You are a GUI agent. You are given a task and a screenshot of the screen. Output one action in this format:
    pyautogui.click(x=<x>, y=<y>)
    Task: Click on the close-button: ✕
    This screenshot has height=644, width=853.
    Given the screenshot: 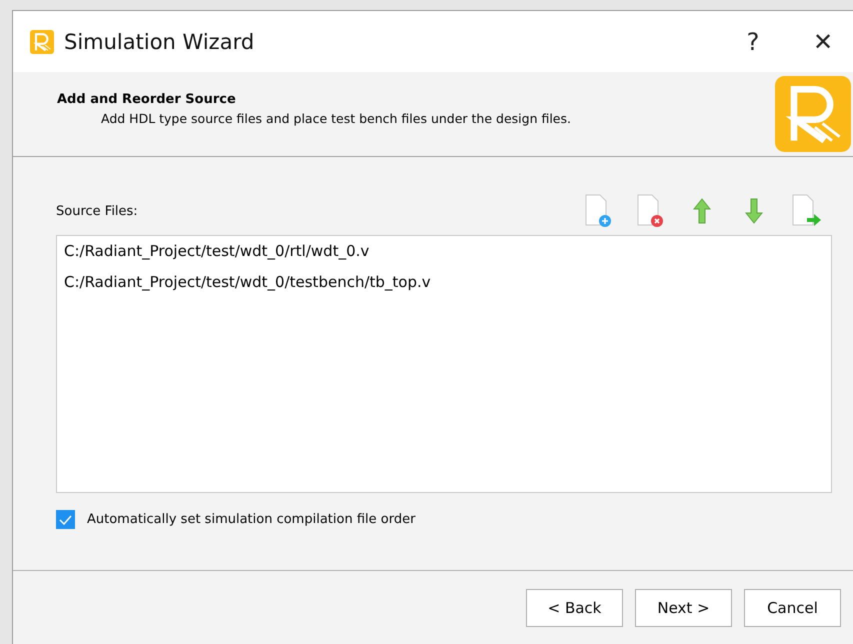 What is the action you would take?
    pyautogui.click(x=823, y=42)
    